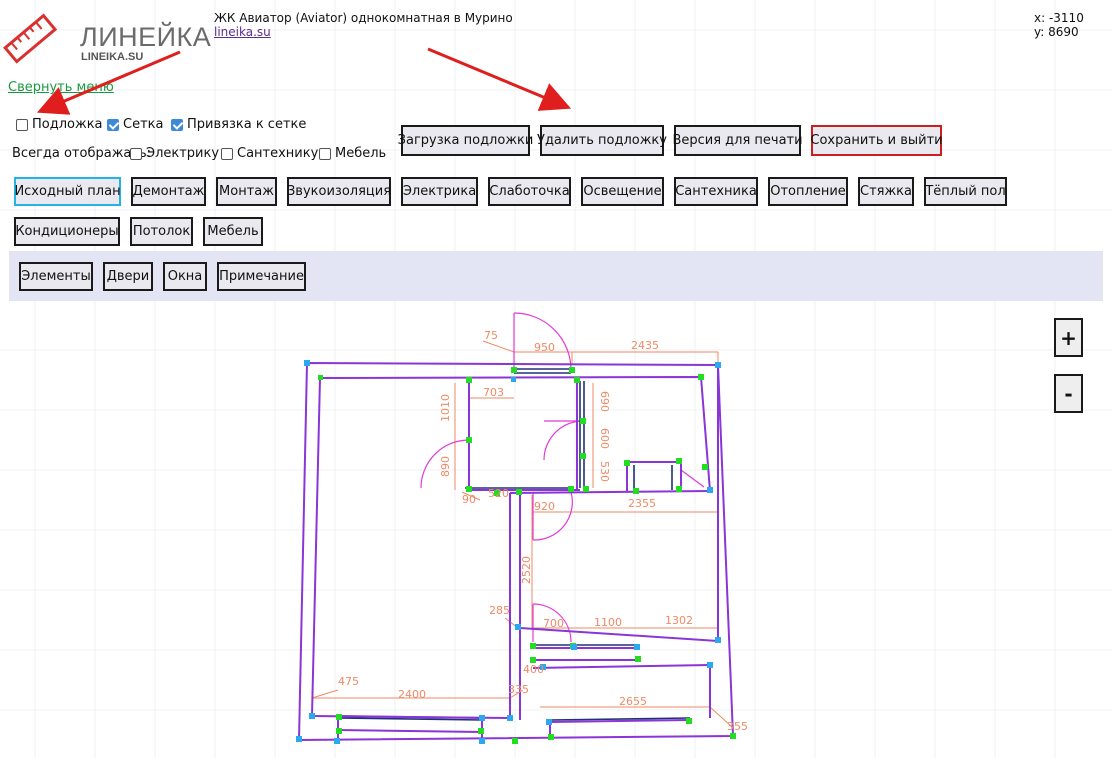 The width and height of the screenshot is (1112, 758). Describe the element at coordinates (716, 191) in the screenshot. I see `tab-plumbing: Сантехника` at that location.